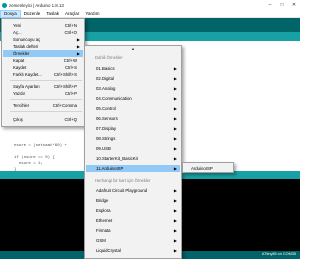 The image size is (320, 259). Describe the element at coordinates (64, 105) in the screenshot. I see `menu-item-shortcut: Ctrl+Comma` at that location.